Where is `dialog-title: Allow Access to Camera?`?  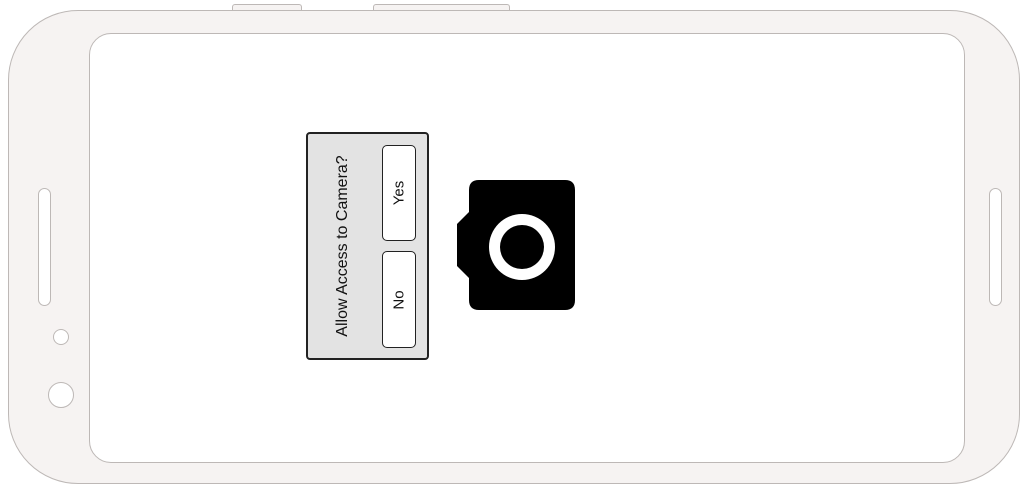
dialog-title: Allow Access to Camera? is located at coordinates (342, 246).